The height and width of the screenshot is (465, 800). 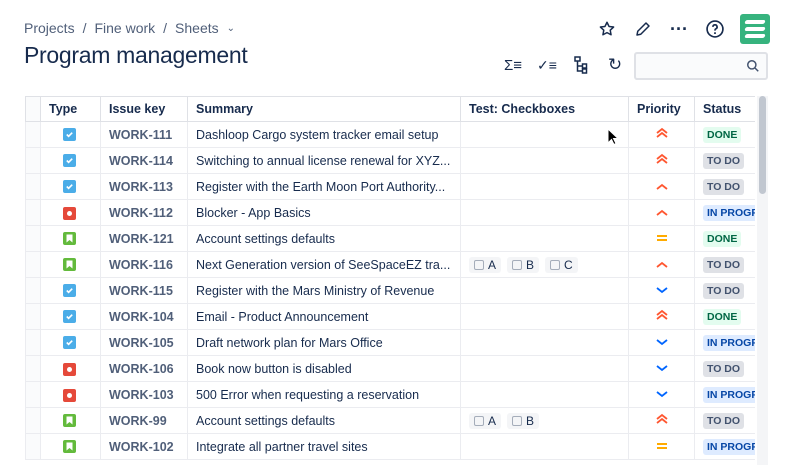 What do you see at coordinates (144, 446) in the screenshot?
I see `issue-key-link: WORK-102` at bounding box center [144, 446].